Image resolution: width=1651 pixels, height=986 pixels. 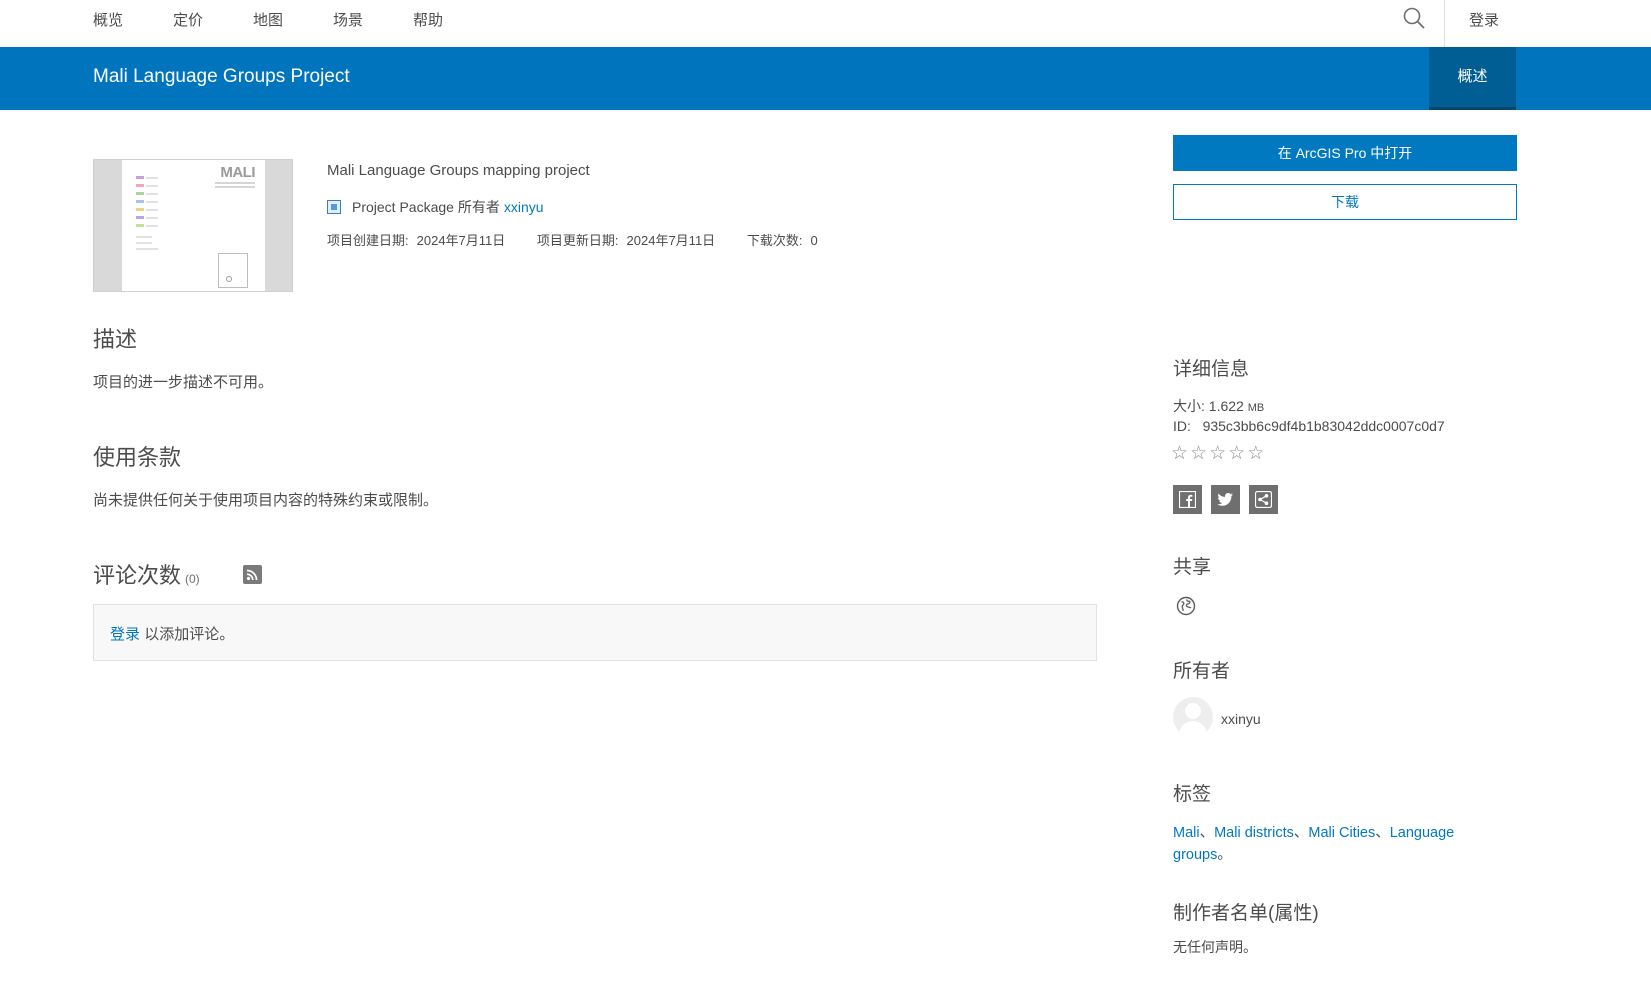 What do you see at coordinates (1211, 369) in the screenshot?
I see `details-heading: 详细信息` at bounding box center [1211, 369].